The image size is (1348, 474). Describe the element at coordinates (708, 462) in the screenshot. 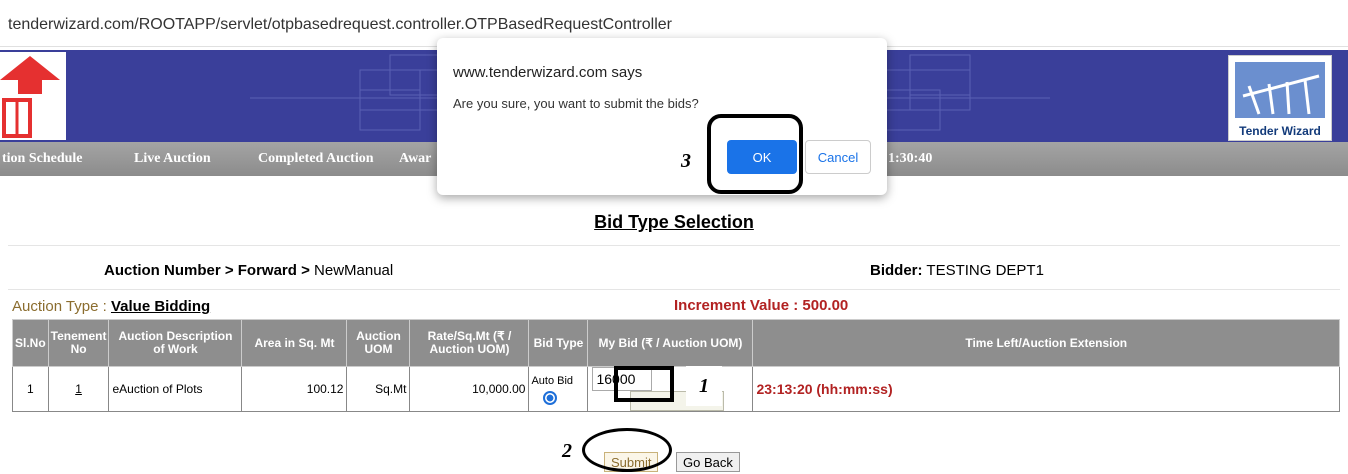

I see `go-back-button: Go Back` at that location.